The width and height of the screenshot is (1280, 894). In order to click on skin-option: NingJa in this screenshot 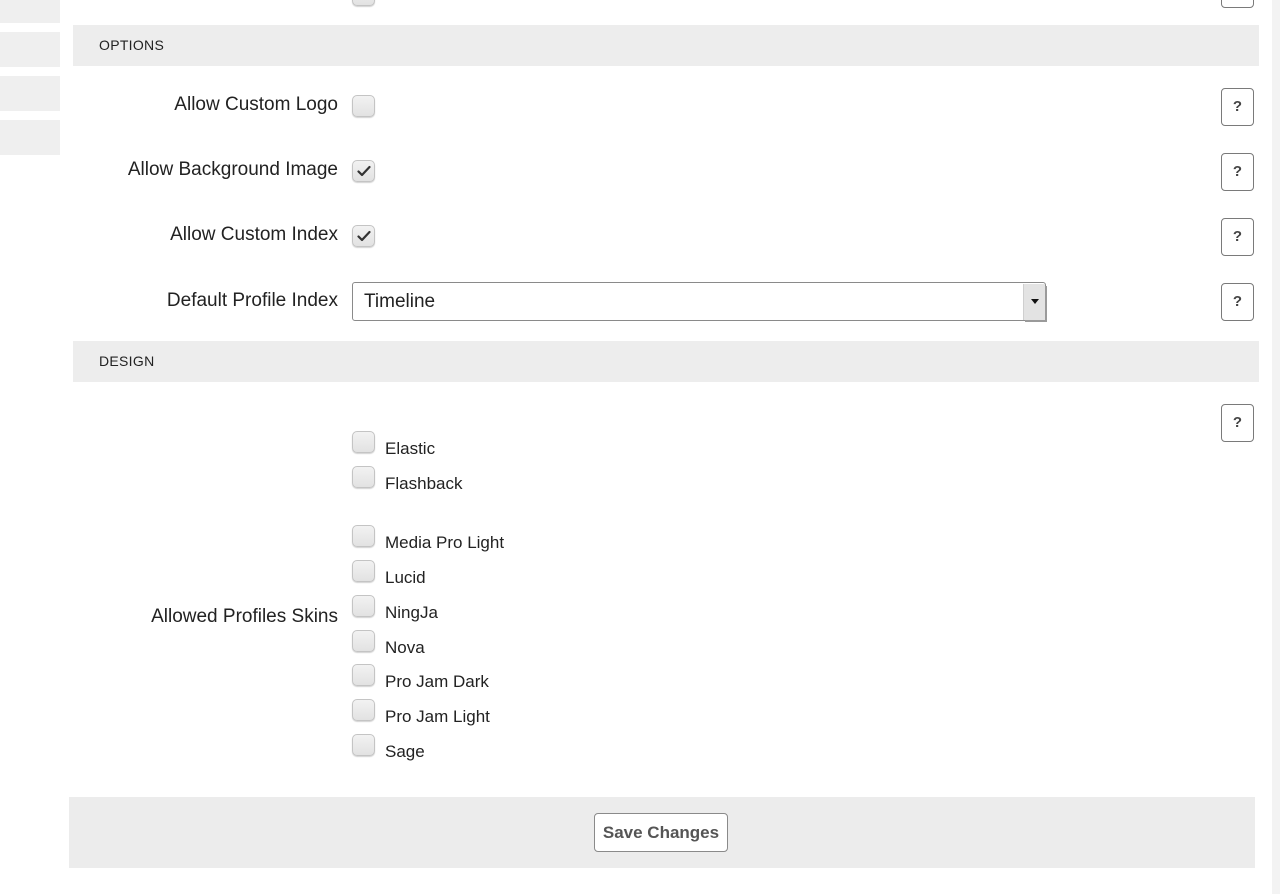, I will do `click(395, 610)`.